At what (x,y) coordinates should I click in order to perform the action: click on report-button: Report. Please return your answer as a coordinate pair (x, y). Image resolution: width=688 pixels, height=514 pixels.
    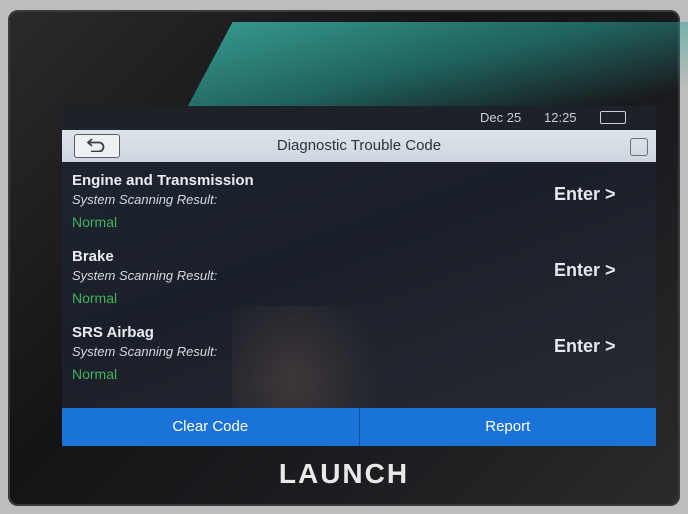
    Looking at the image, I should click on (508, 427).